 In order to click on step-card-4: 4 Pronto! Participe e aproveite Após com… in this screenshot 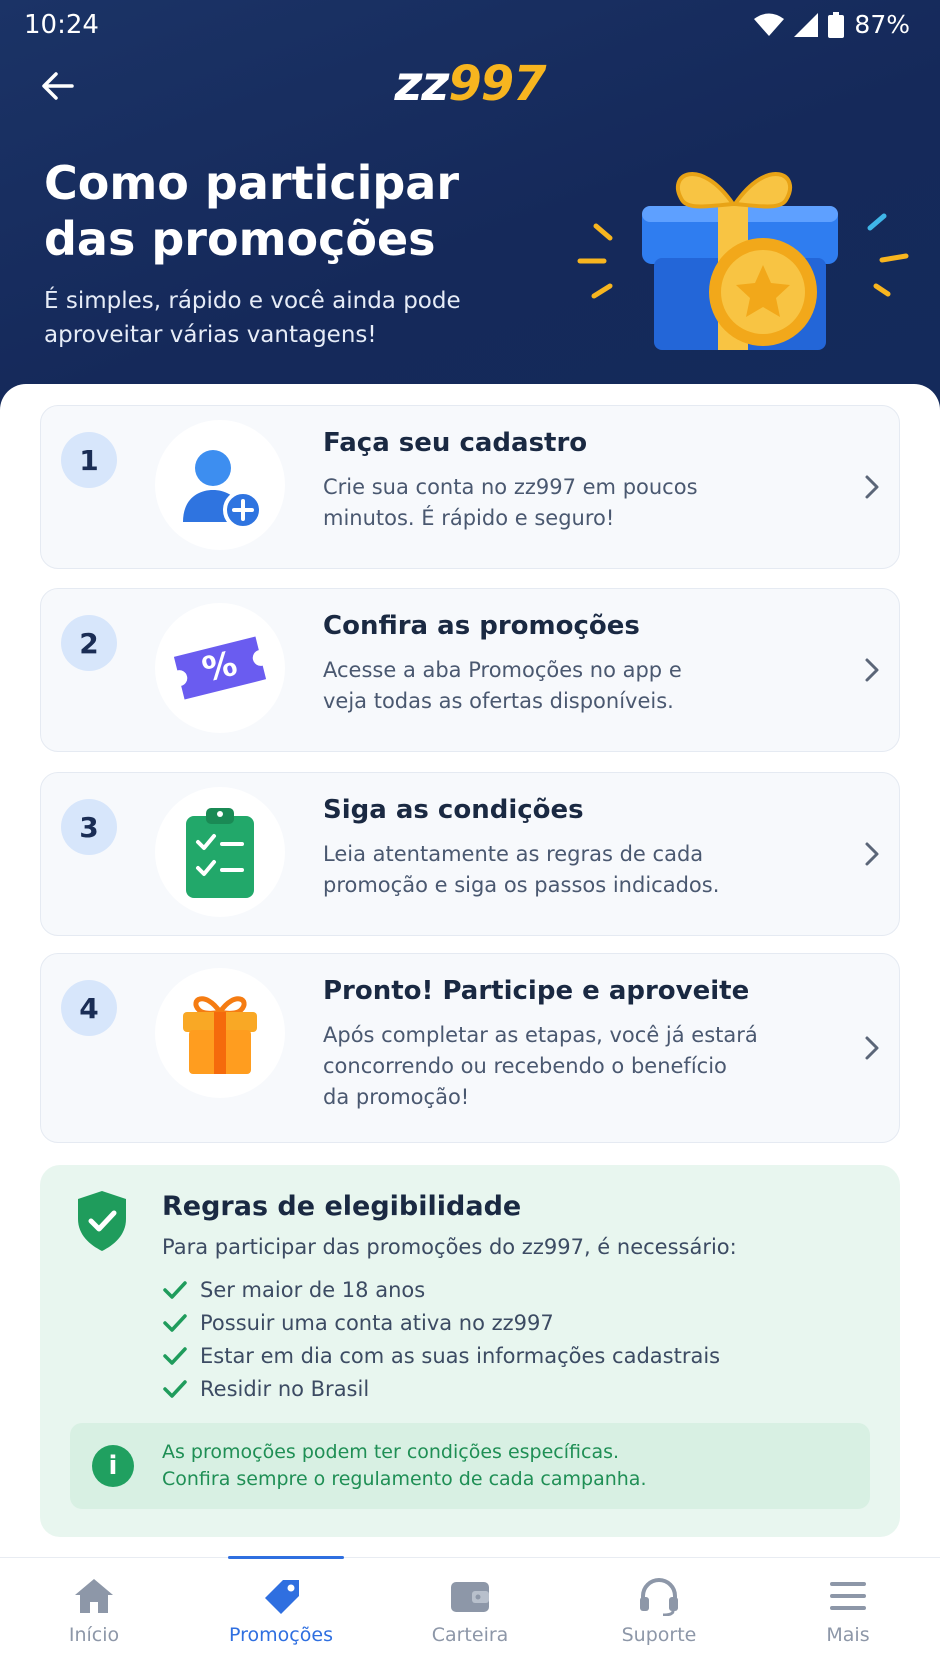, I will do `click(470, 1048)`.